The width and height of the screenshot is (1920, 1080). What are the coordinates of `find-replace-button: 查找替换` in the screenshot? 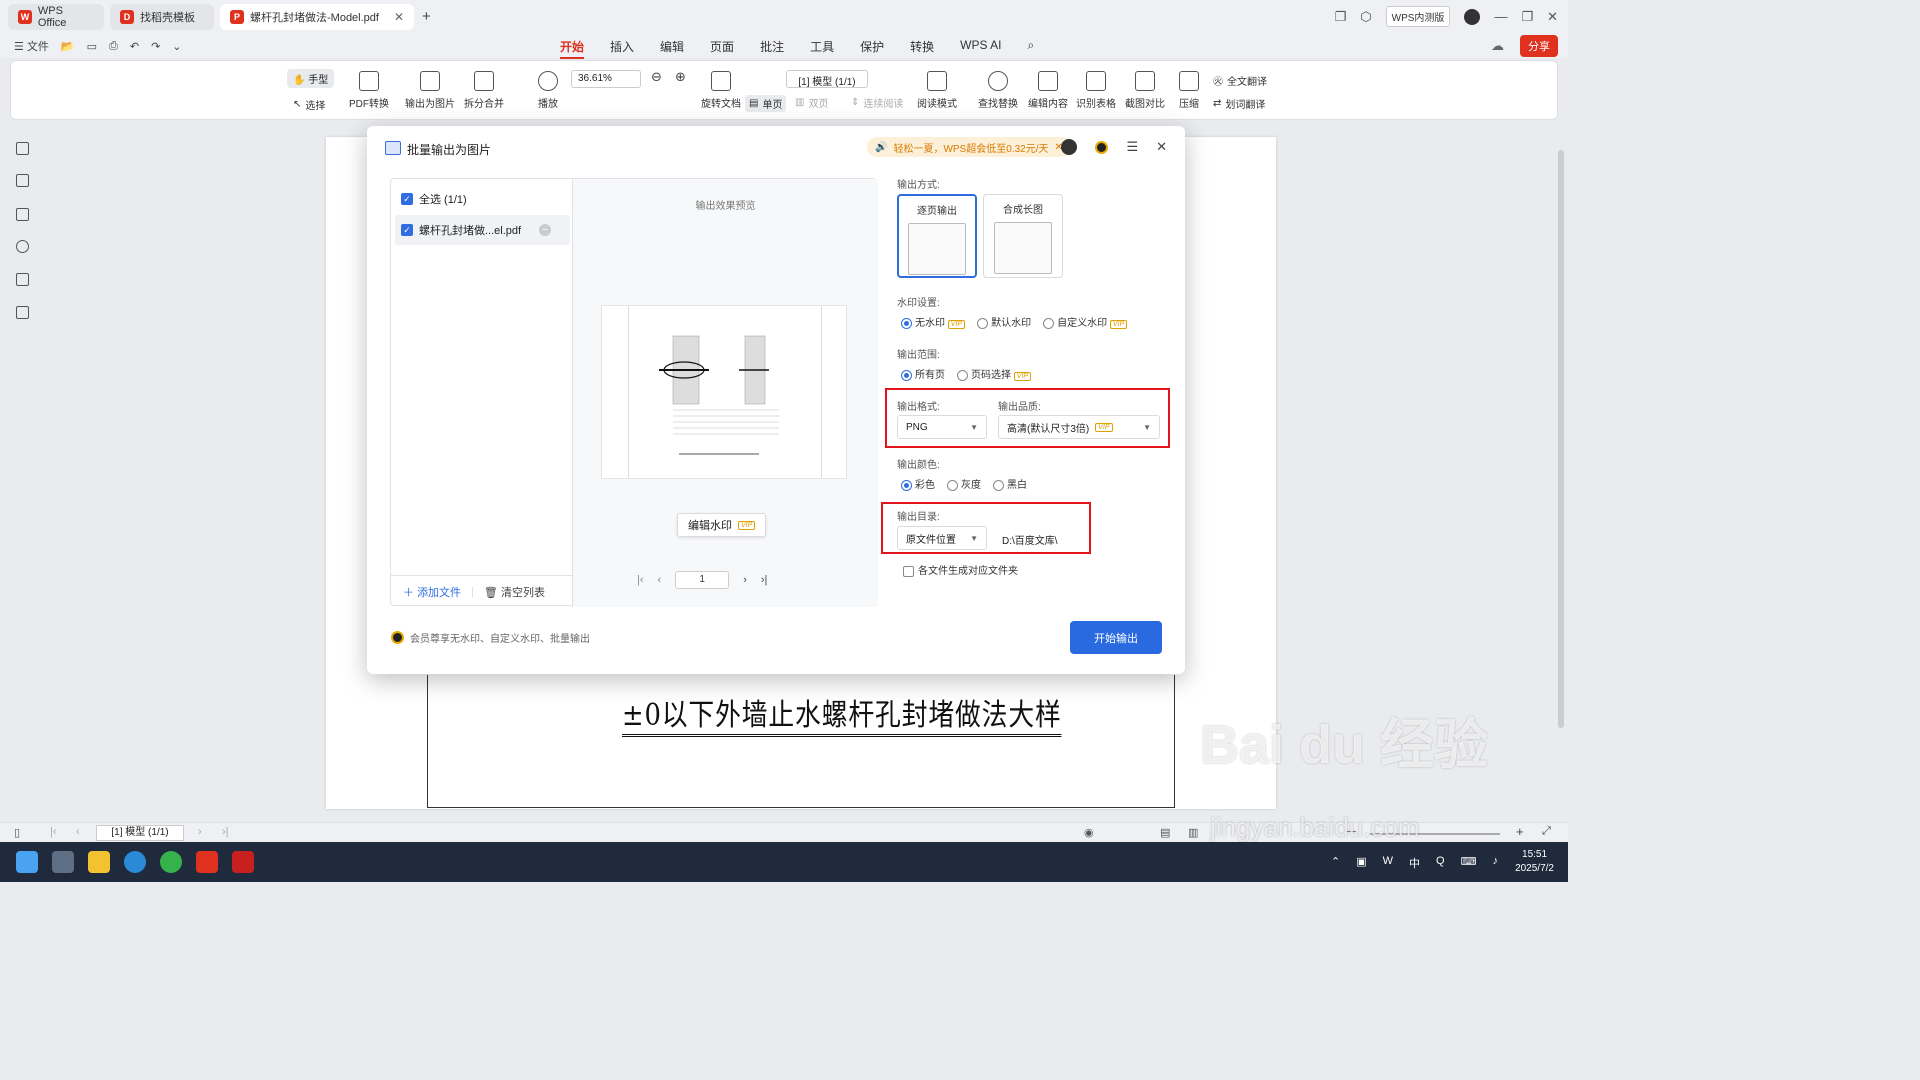 It's located at (998, 90).